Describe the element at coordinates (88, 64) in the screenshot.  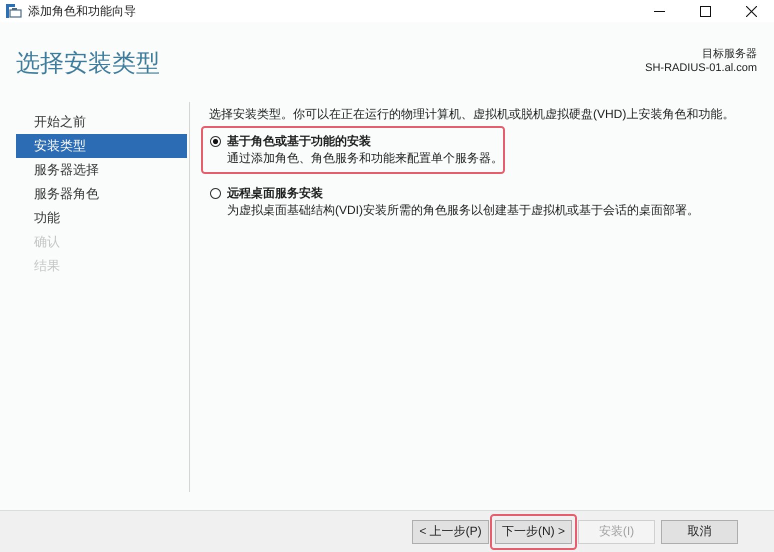
I see `page-title: 选择安装类型` at that location.